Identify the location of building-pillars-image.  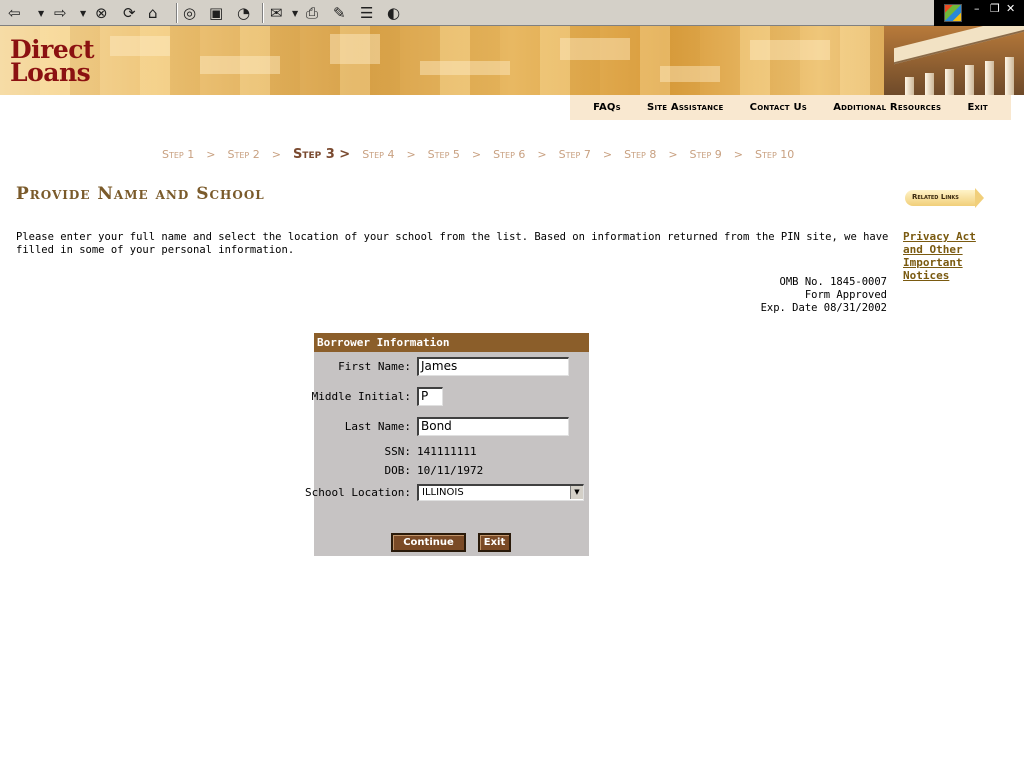
(954, 60).